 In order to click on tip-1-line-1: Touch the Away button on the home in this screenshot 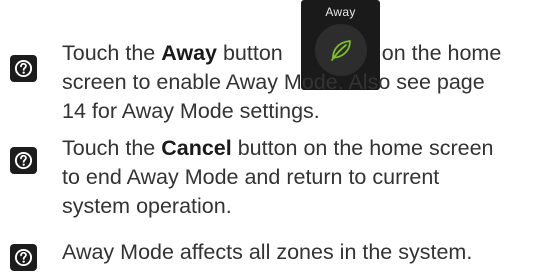, I will do `click(281, 53)`.